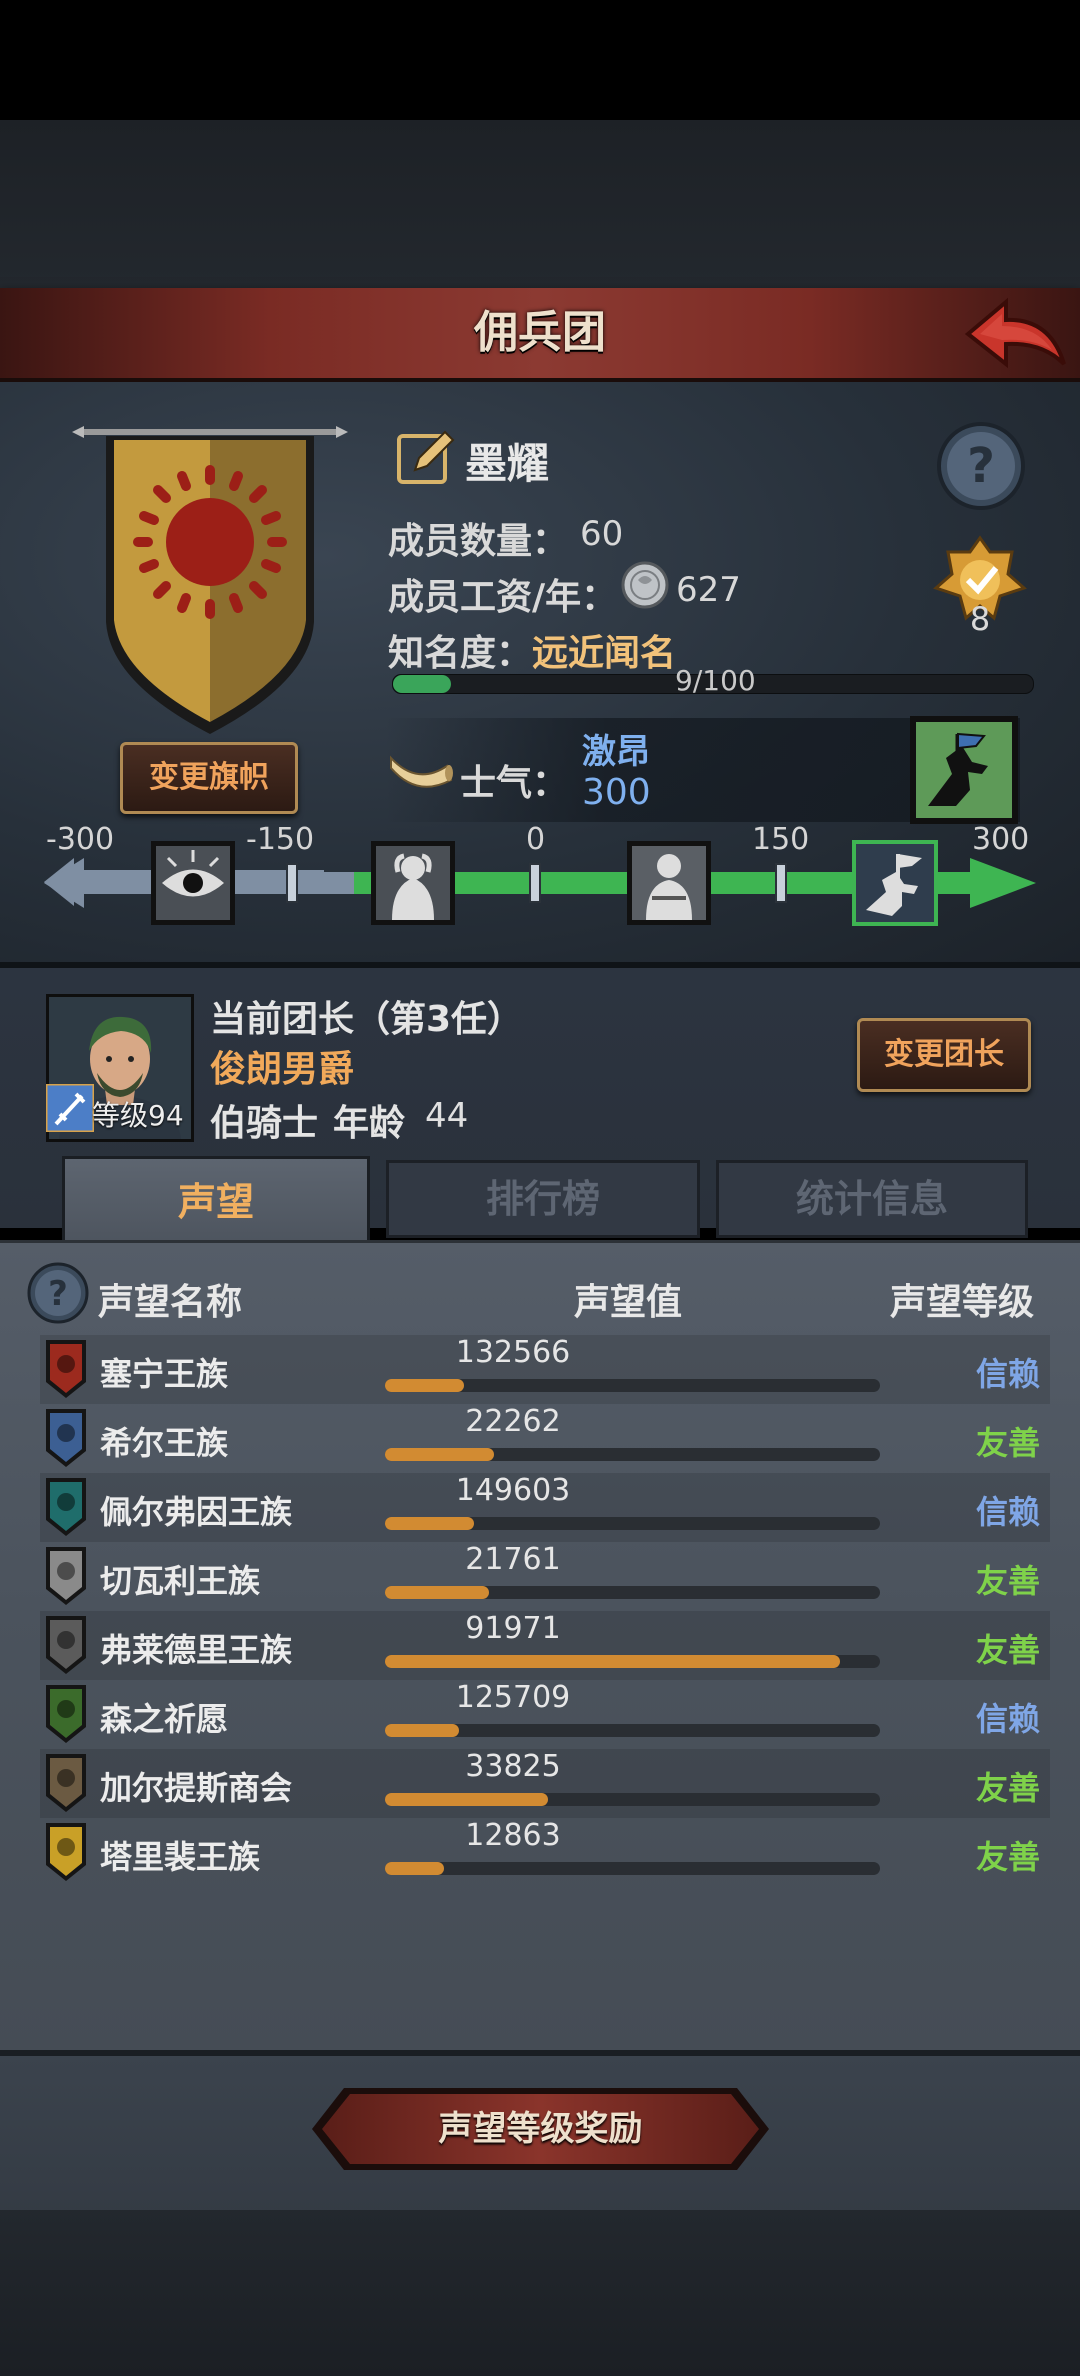 Image resolution: width=1080 pixels, height=2376 pixels. What do you see at coordinates (507, 463) in the screenshot?
I see `guild-name: 墨耀` at bounding box center [507, 463].